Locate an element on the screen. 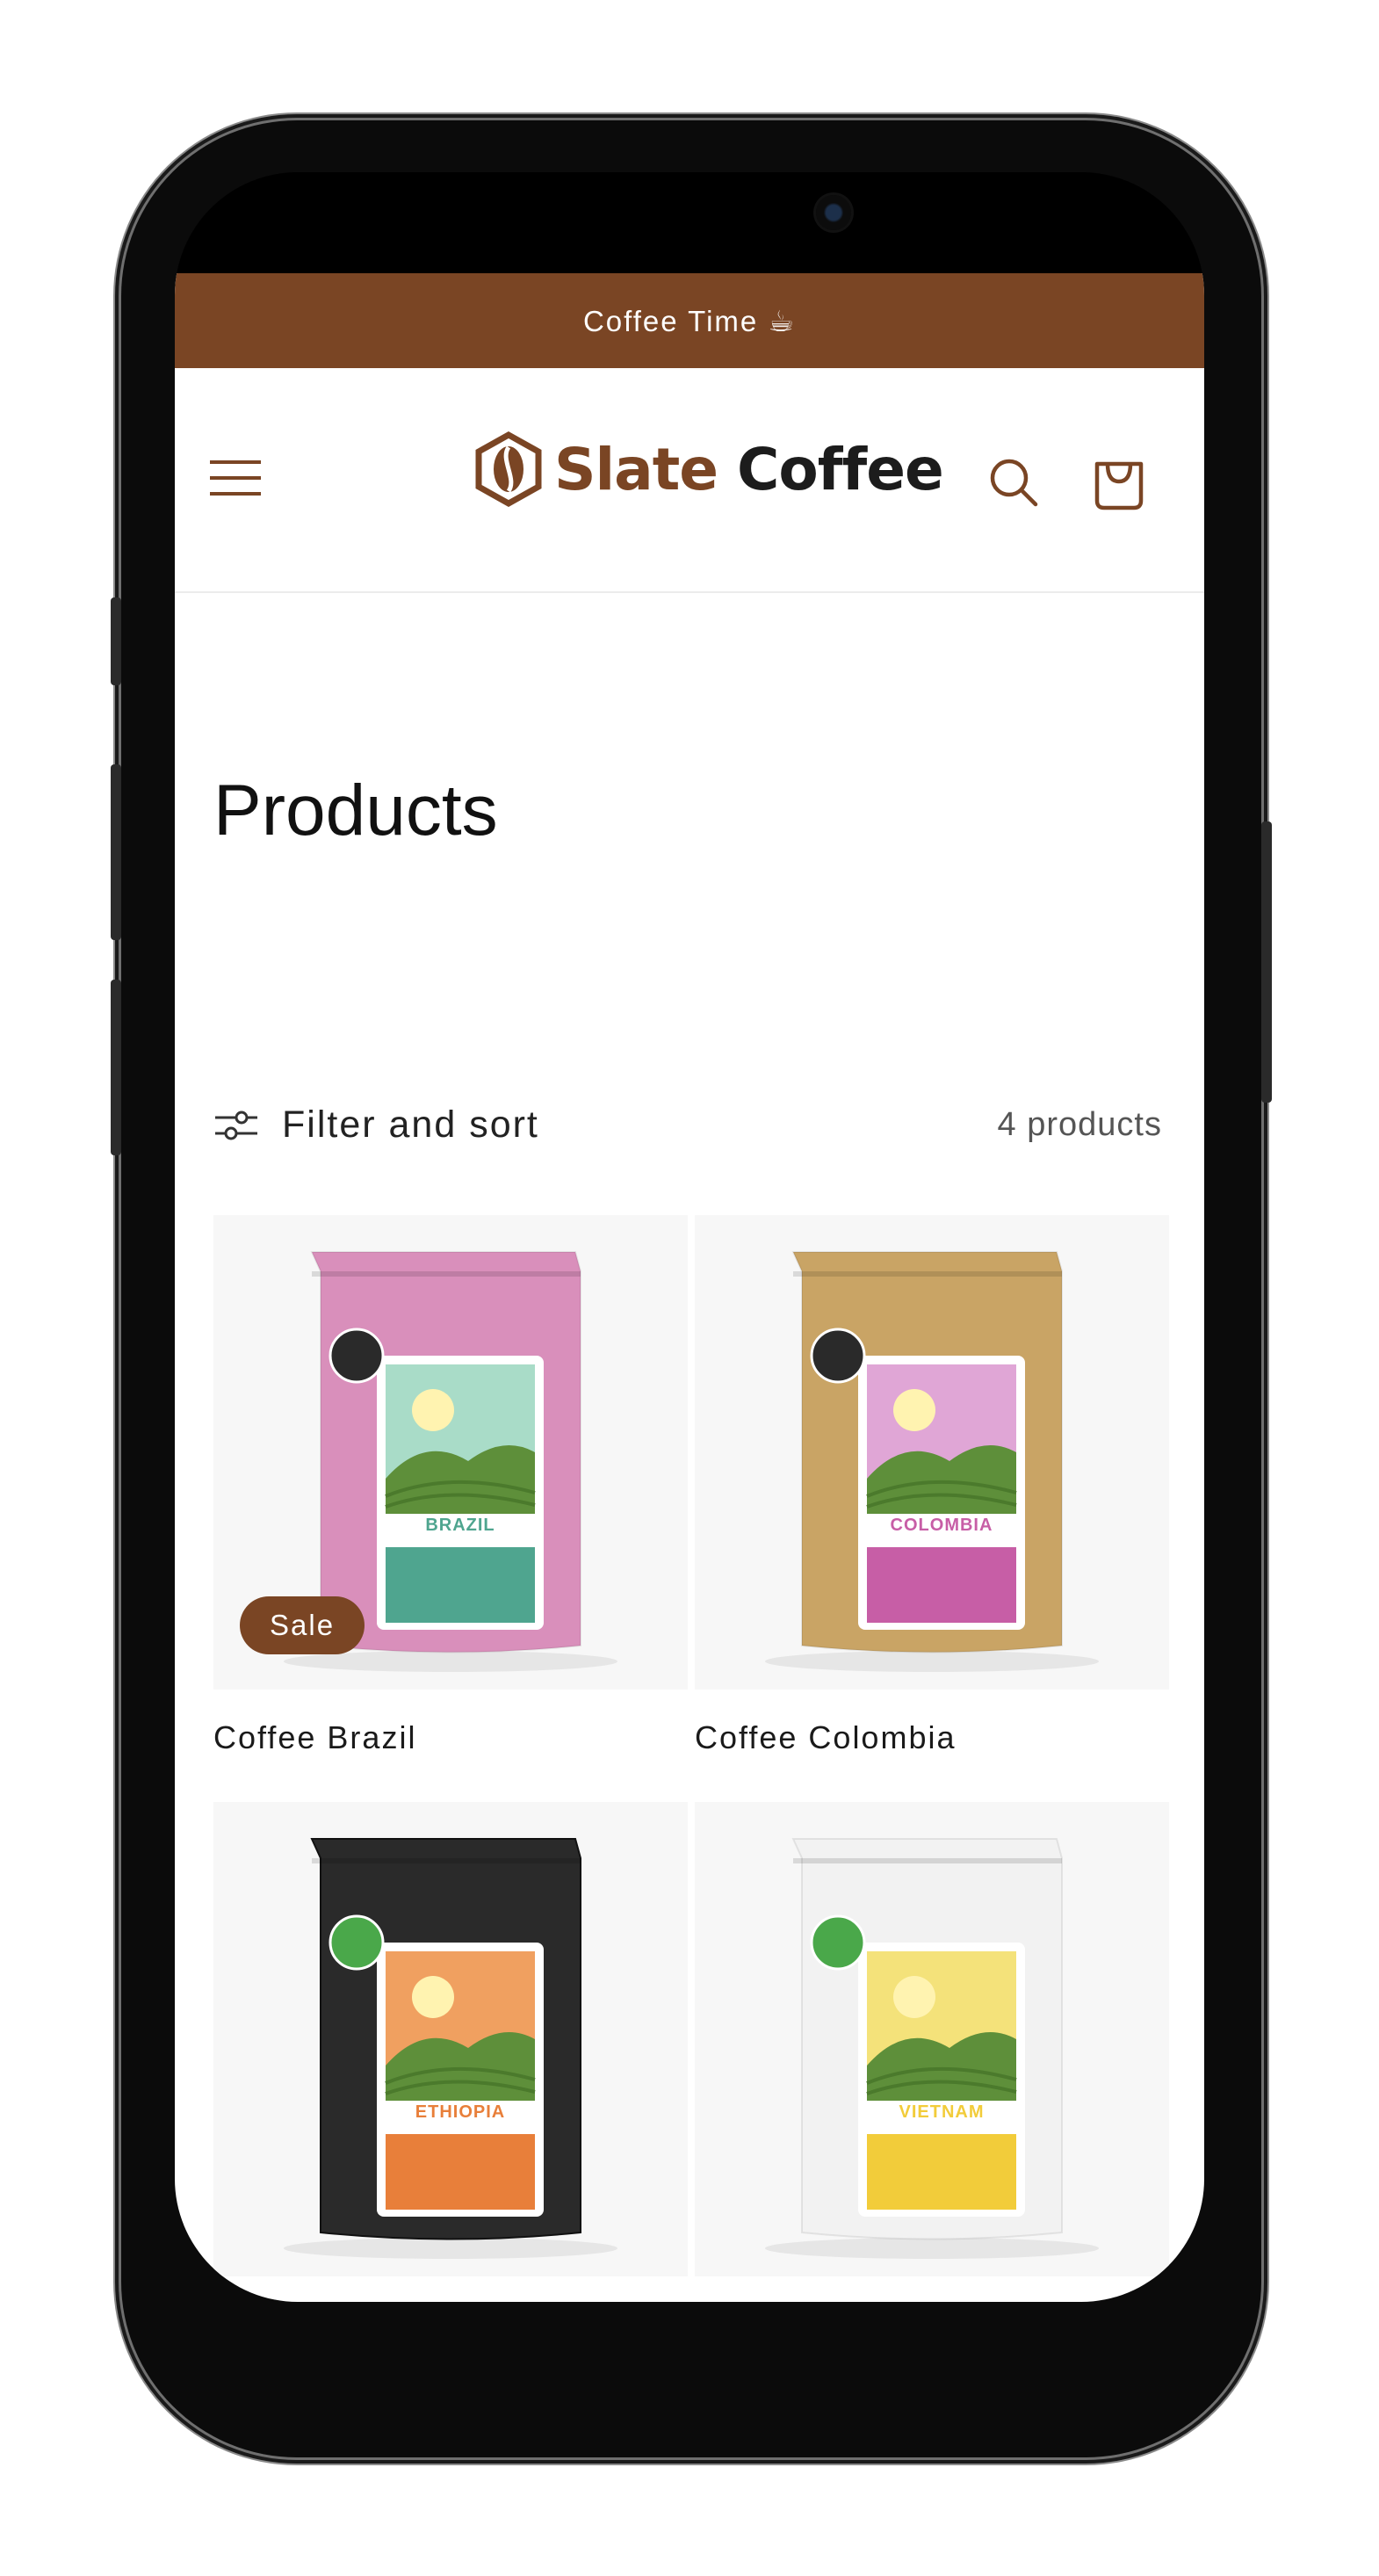 The height and width of the screenshot is (2576, 1379). phone-volume-up is located at coordinates (116, 852).